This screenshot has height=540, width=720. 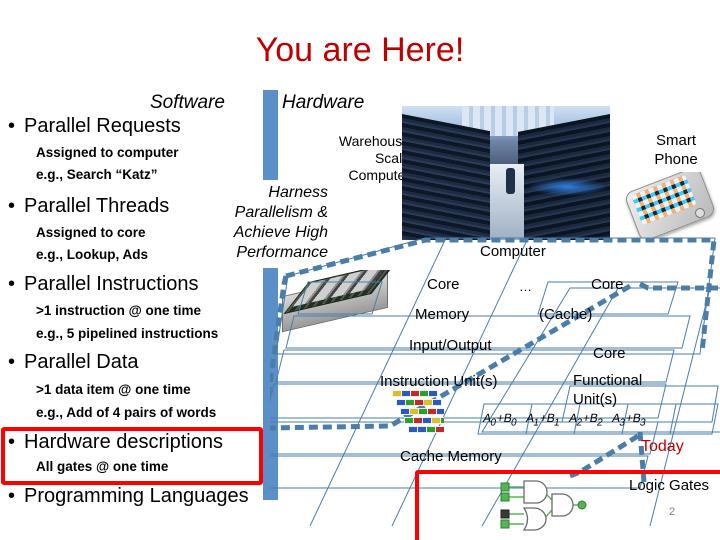 I want to click on page-title: You are Here!, so click(x=360, y=50).